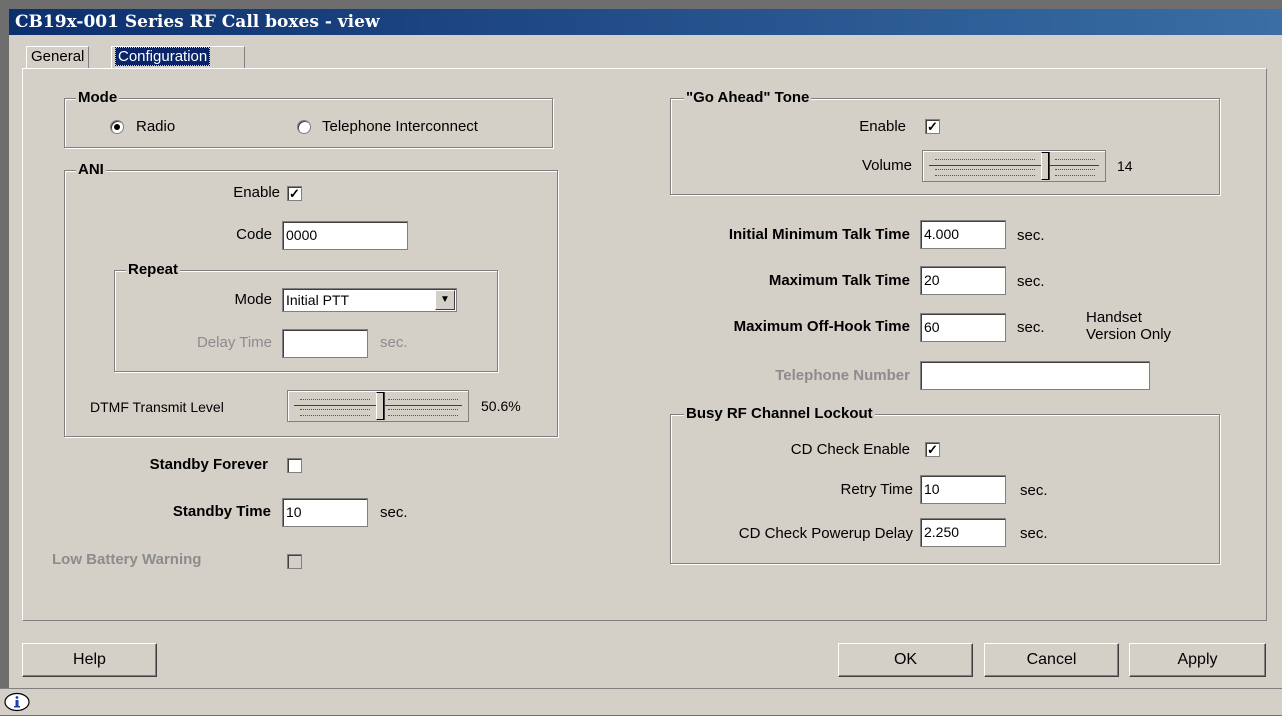 This screenshot has width=1282, height=716. What do you see at coordinates (127, 559) in the screenshot?
I see `low-battery-label: Low Battery Warning` at bounding box center [127, 559].